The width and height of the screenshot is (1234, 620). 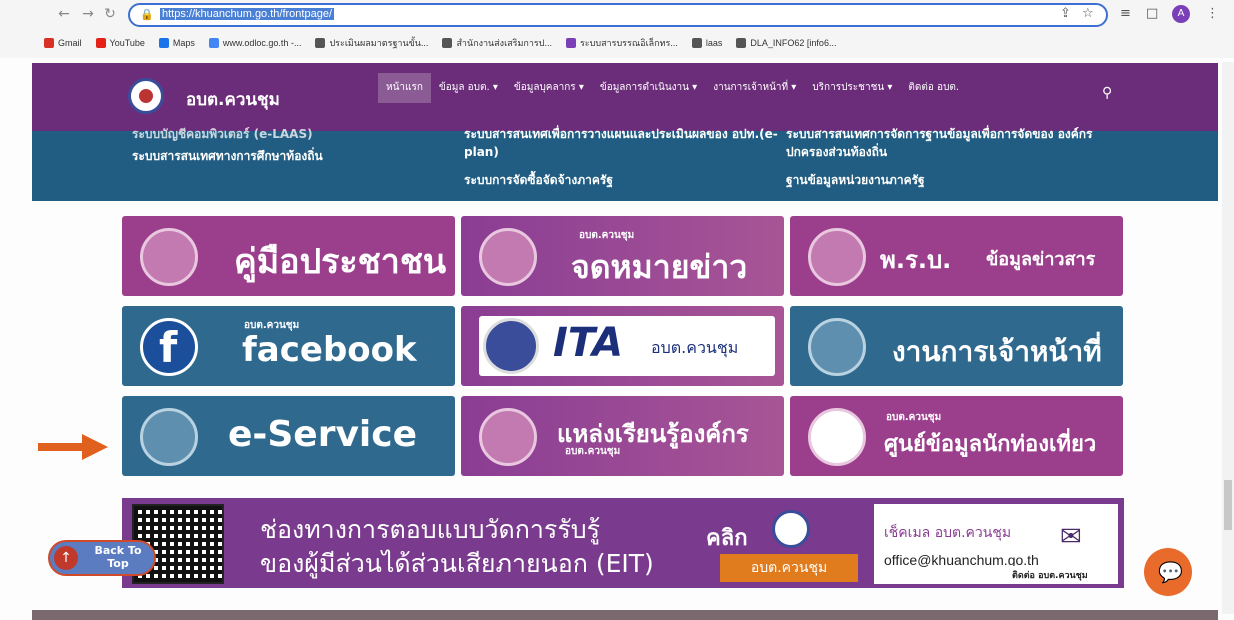 I want to click on tile-facebook: f อบต.ควนชุม facebook, so click(x=288, y=346).